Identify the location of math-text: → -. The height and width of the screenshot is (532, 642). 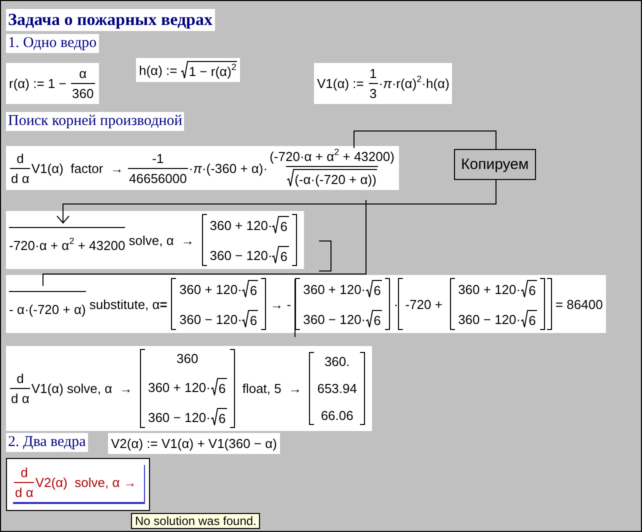
(281, 304).